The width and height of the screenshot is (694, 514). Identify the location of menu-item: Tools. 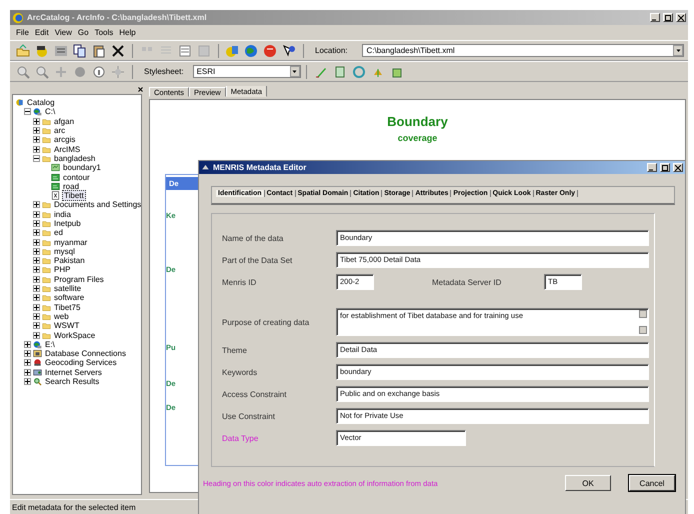
(104, 32).